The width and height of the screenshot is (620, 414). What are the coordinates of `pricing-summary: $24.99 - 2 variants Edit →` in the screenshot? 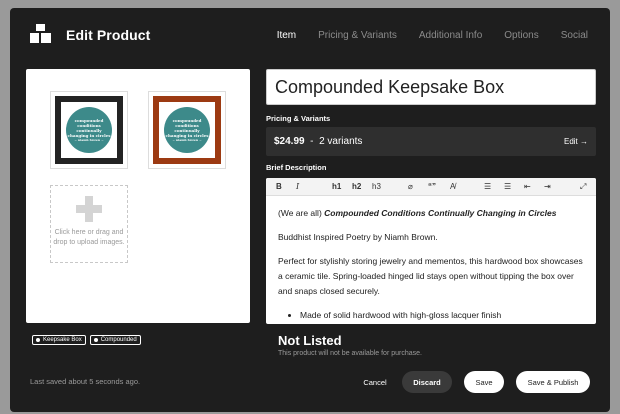 It's located at (431, 141).